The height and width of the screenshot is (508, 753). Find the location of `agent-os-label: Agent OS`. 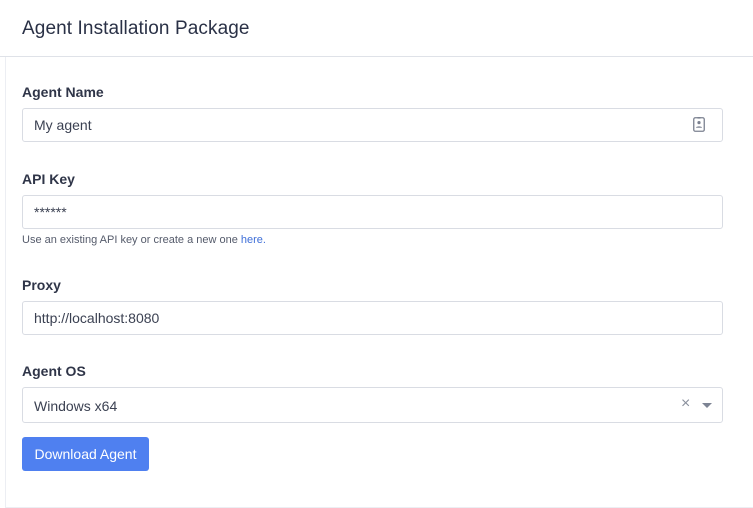

agent-os-label: Agent OS is located at coordinates (54, 371).